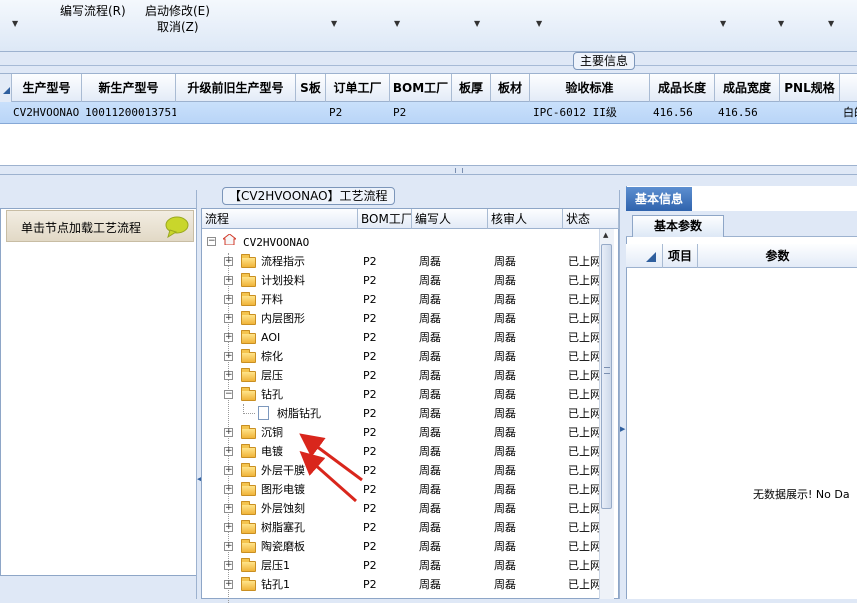  Describe the element at coordinates (591, 219) in the screenshot. I see `col-header: 状态` at that location.